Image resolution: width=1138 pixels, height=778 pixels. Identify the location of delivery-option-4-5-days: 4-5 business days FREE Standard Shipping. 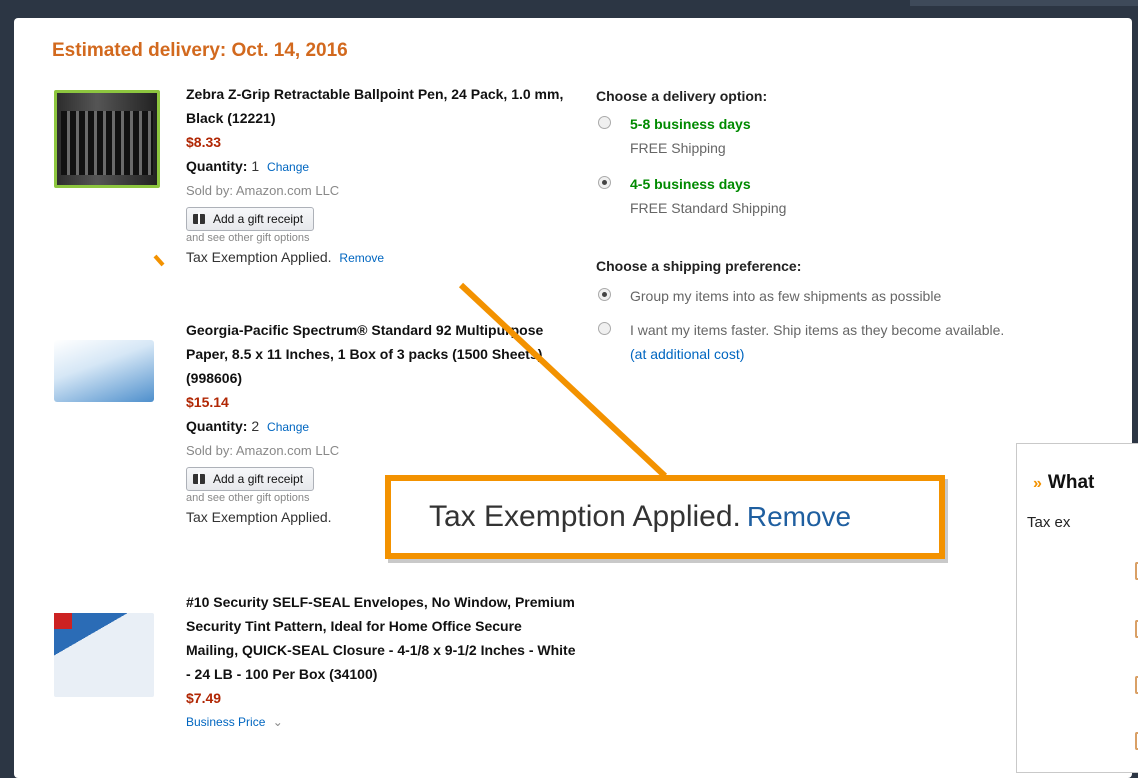
(833, 196).